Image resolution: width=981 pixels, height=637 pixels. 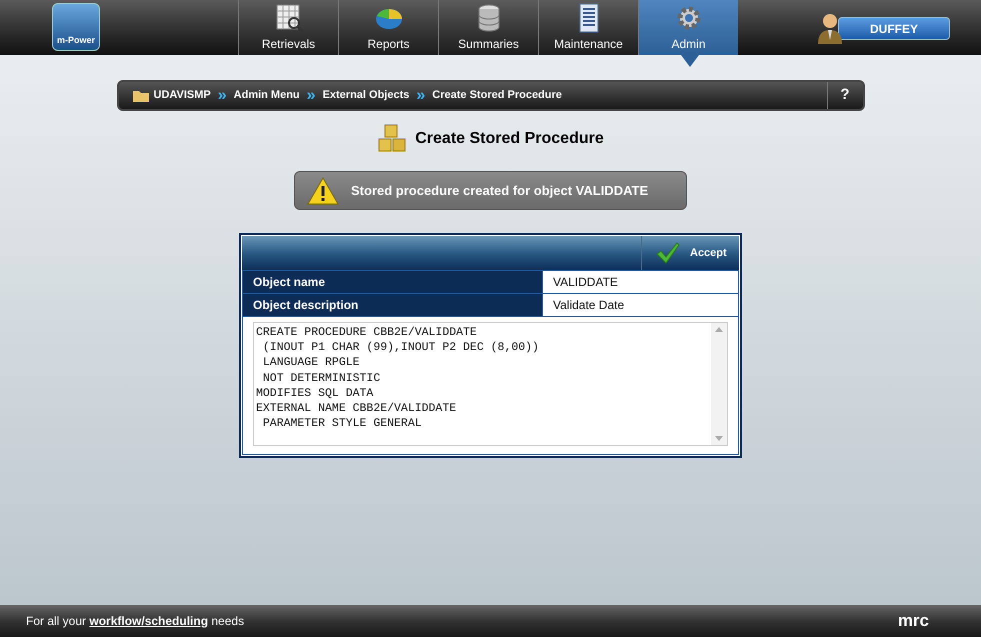 What do you see at coordinates (588, 27) in the screenshot?
I see `nav-tab: Maintenance` at bounding box center [588, 27].